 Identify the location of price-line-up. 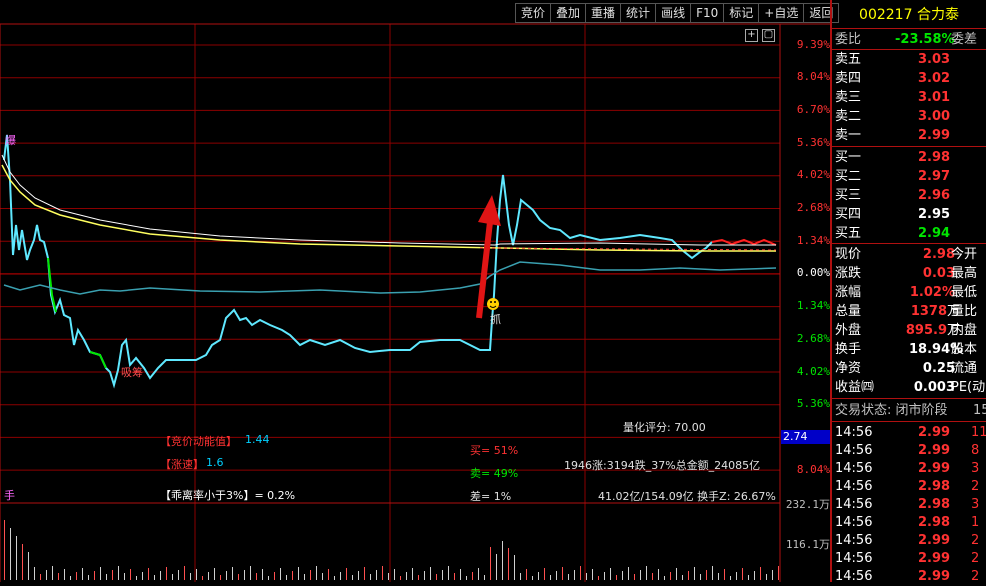
(744, 242).